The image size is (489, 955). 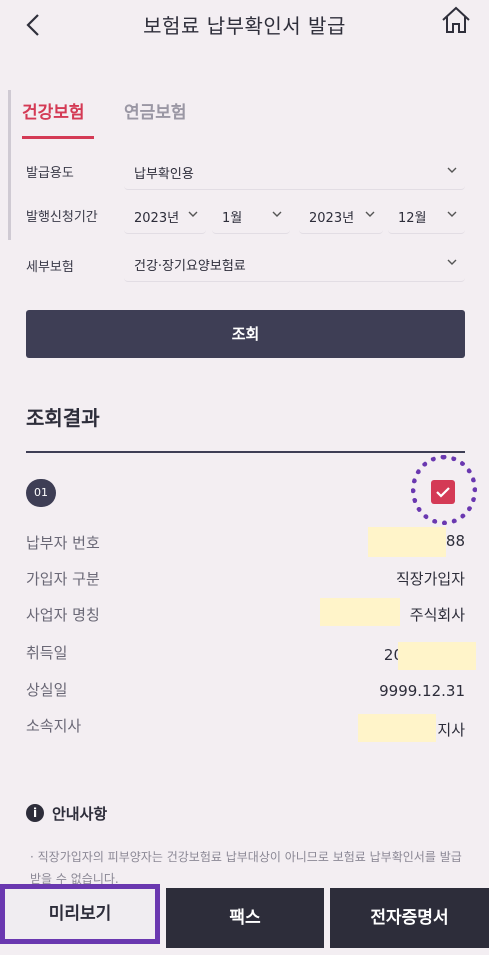 I want to click on end-year-value: 2023년, so click(x=332, y=218).